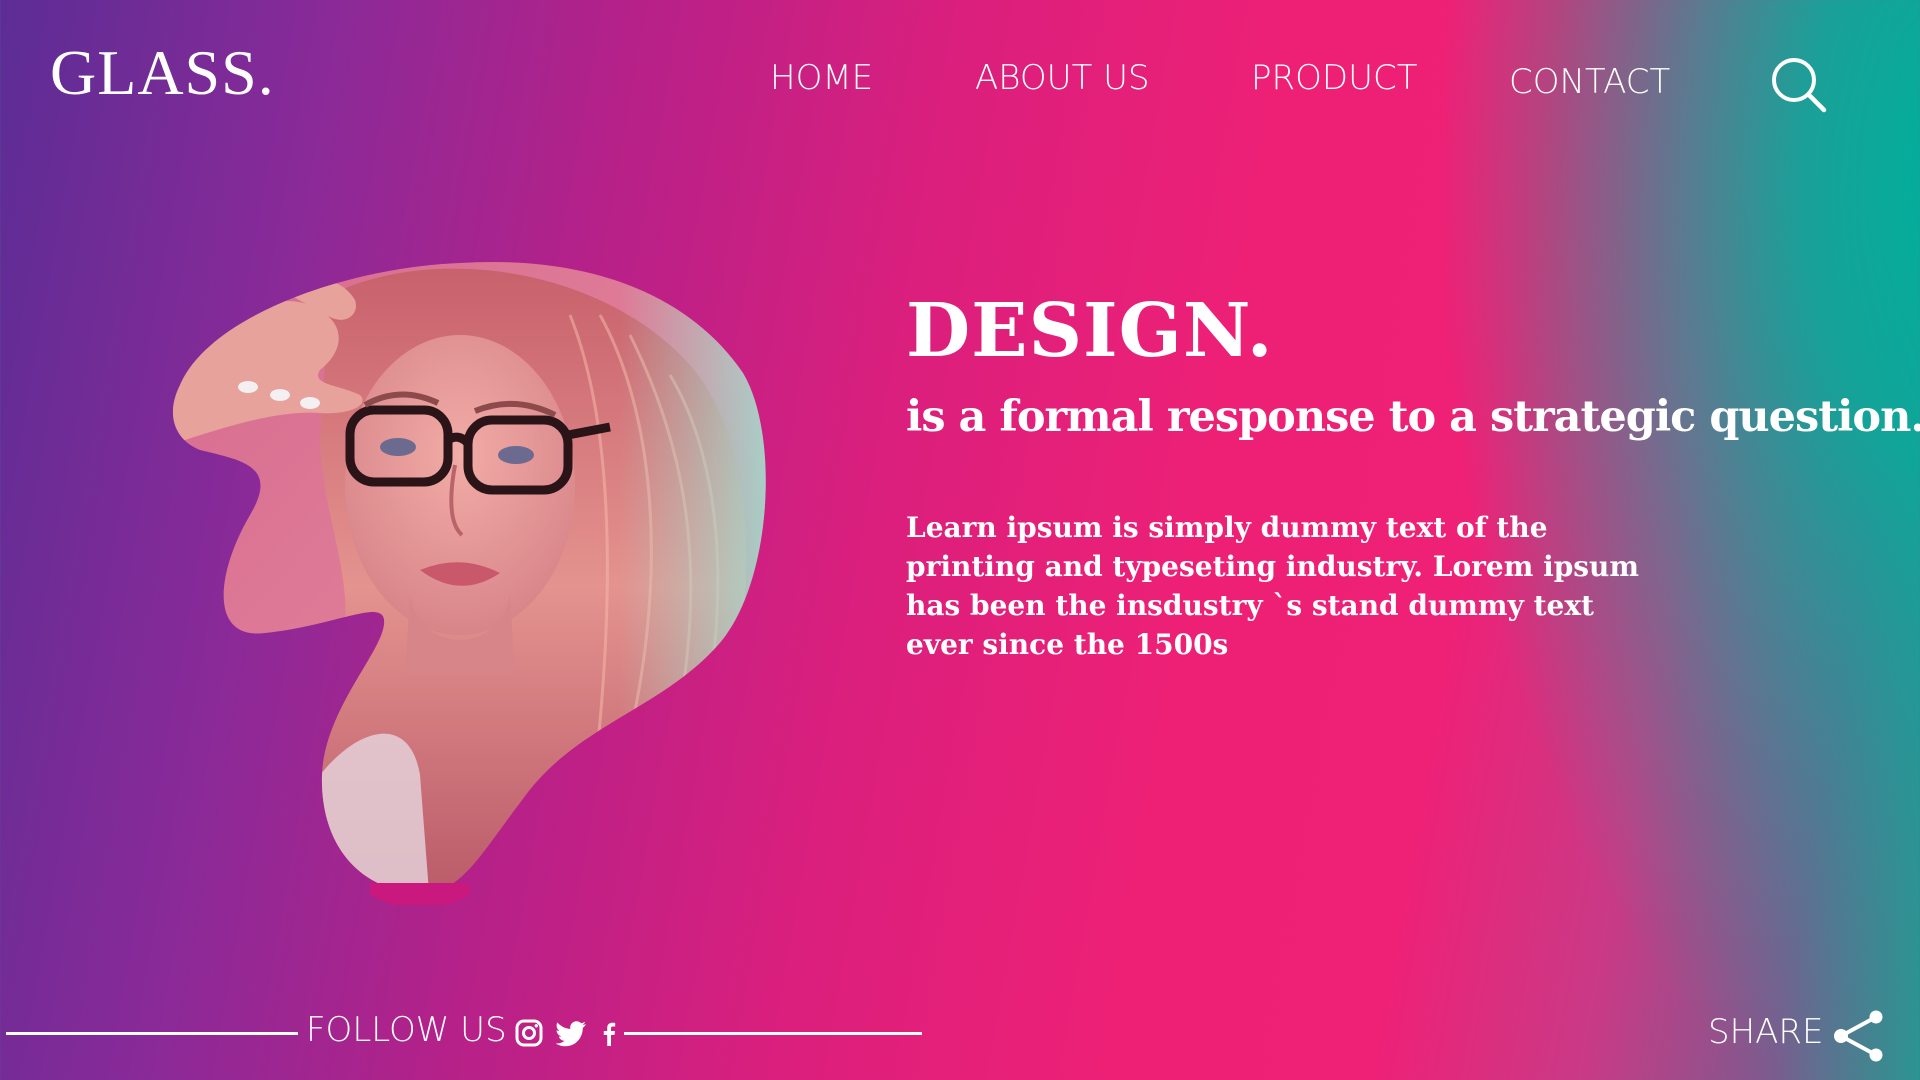 This screenshot has width=1920, height=1080. What do you see at coordinates (1858, 1036) in the screenshot?
I see `share-icon` at bounding box center [1858, 1036].